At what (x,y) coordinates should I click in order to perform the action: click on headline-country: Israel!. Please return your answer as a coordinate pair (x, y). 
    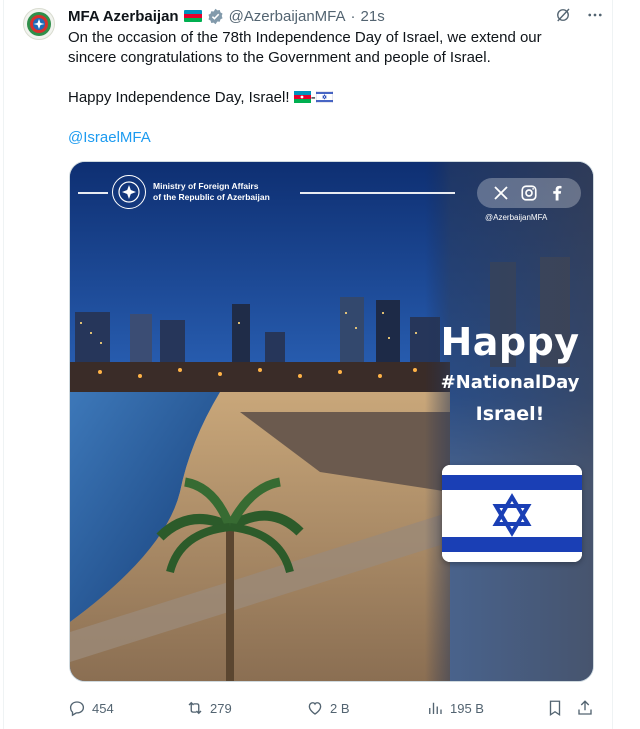
    Looking at the image, I should click on (510, 414).